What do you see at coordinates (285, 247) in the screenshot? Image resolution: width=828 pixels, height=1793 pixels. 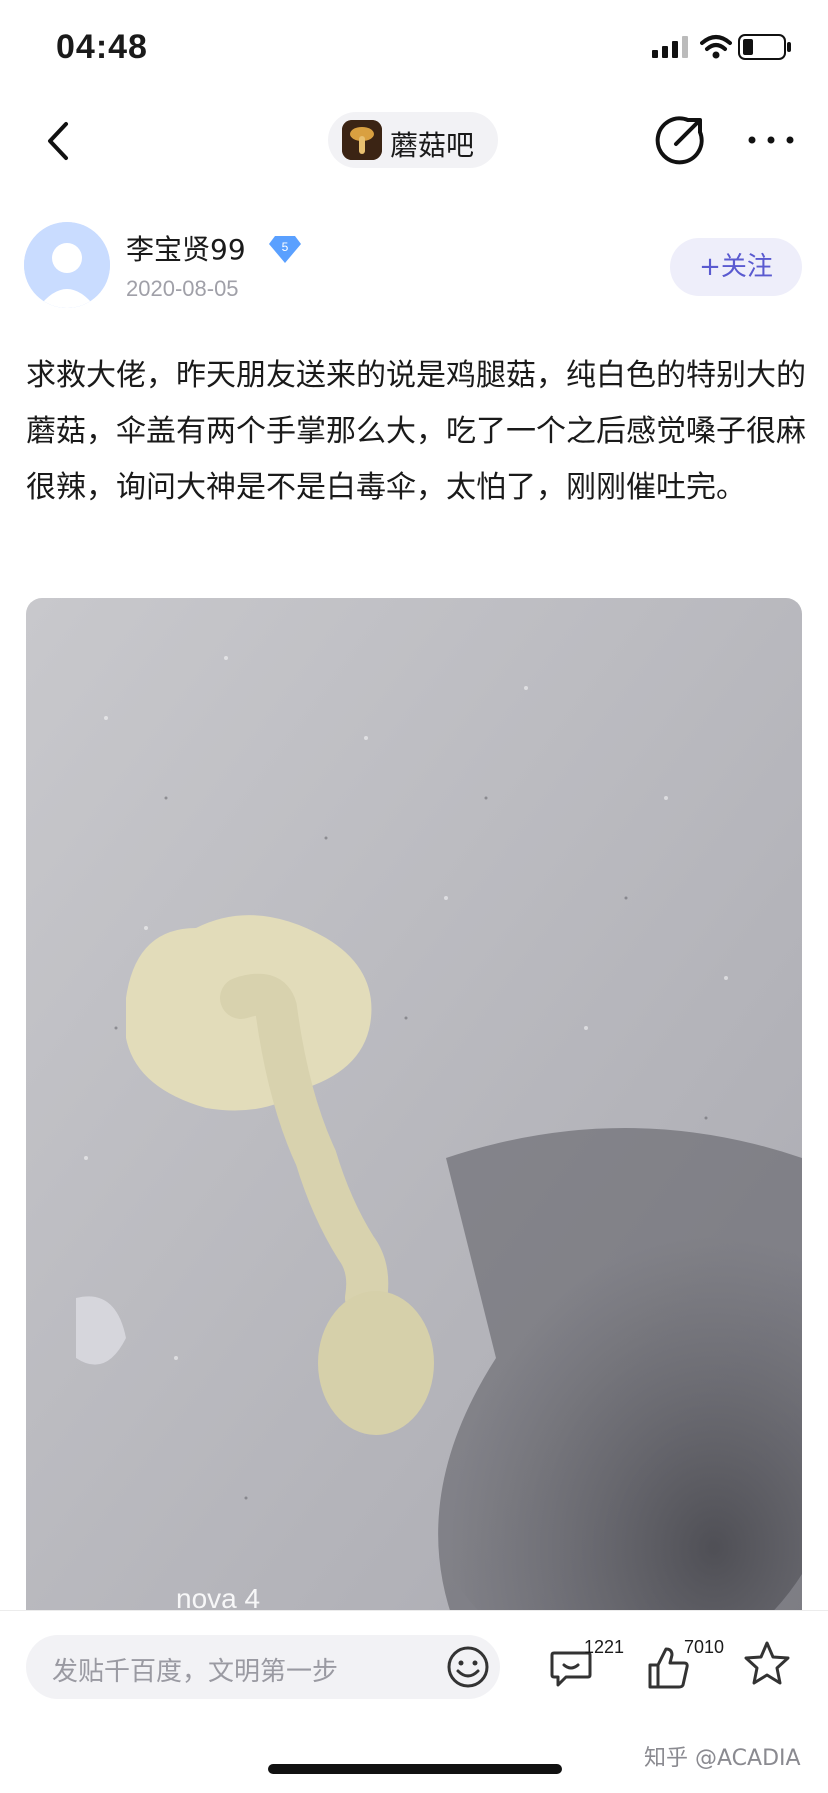 I see `level-number: 5` at bounding box center [285, 247].